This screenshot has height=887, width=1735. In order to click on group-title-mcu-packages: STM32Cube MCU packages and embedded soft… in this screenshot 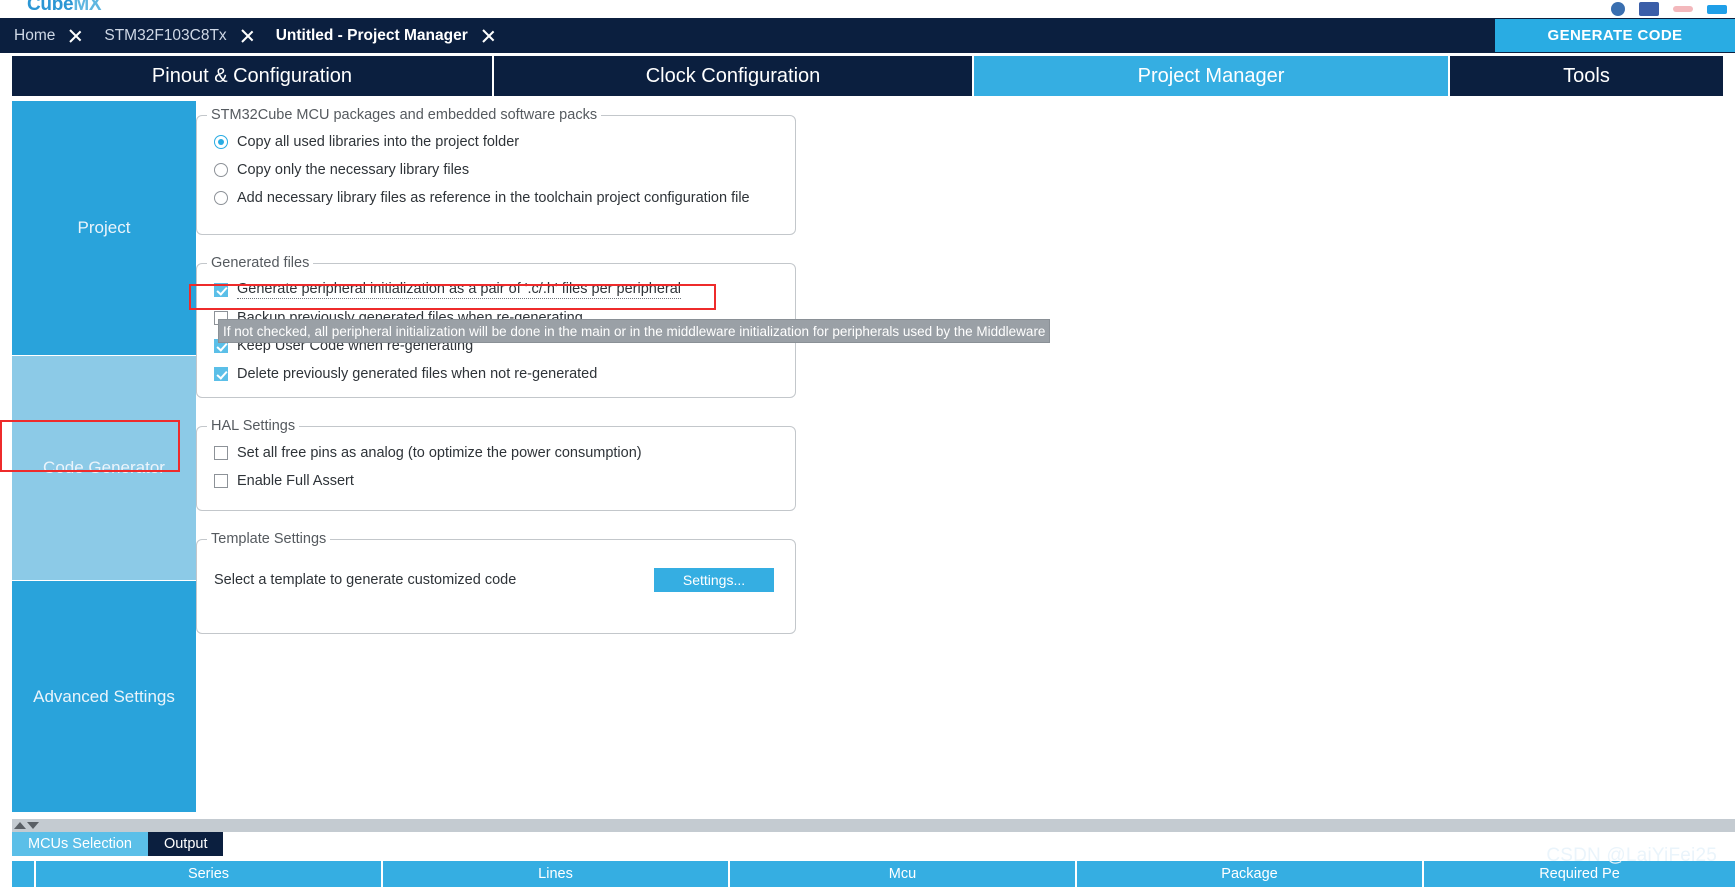, I will do `click(404, 115)`.